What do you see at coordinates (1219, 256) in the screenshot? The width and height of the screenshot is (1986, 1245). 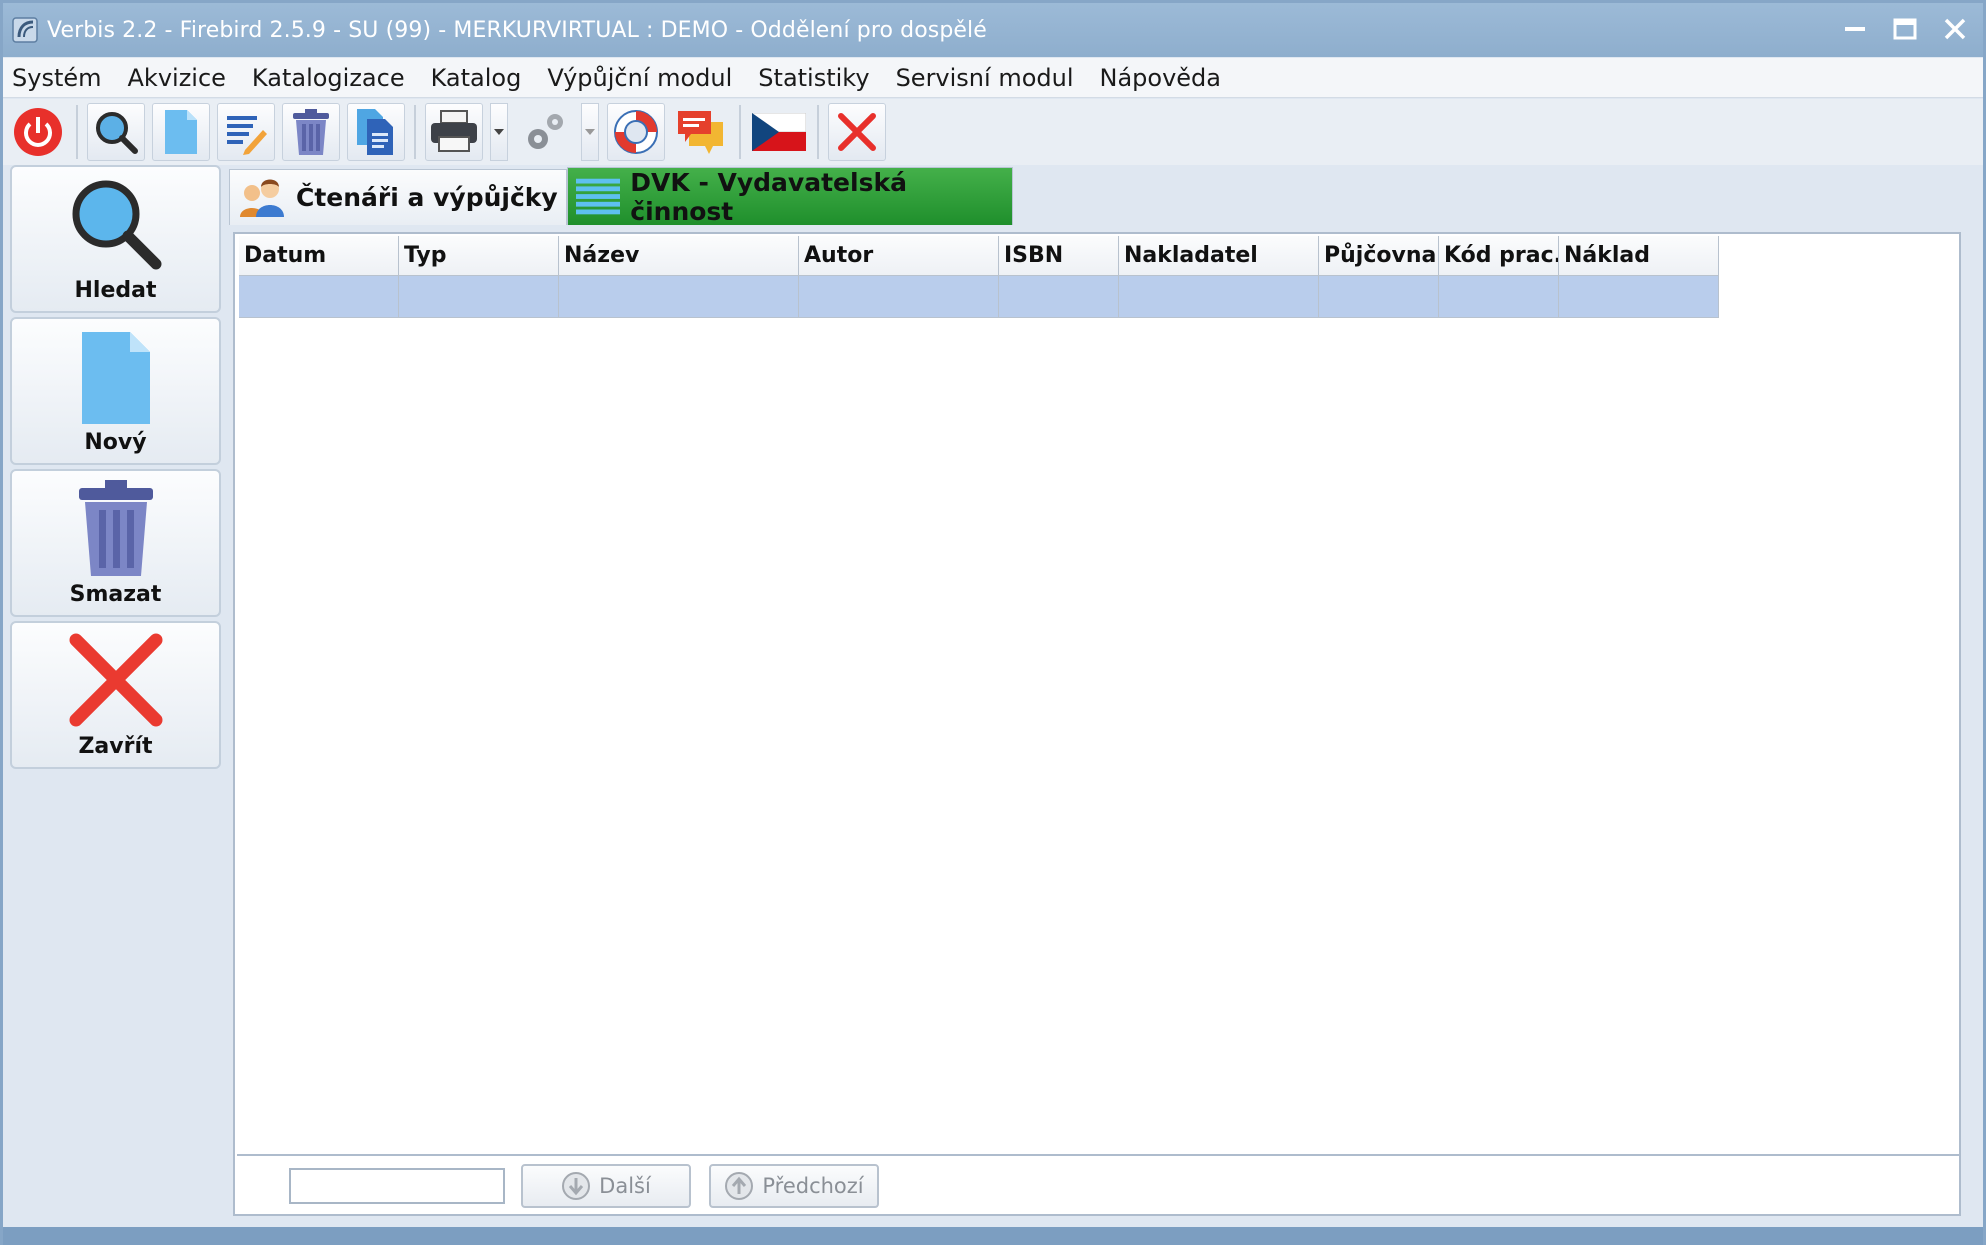 I see `column-header-nakladatel: Nakladatel` at bounding box center [1219, 256].